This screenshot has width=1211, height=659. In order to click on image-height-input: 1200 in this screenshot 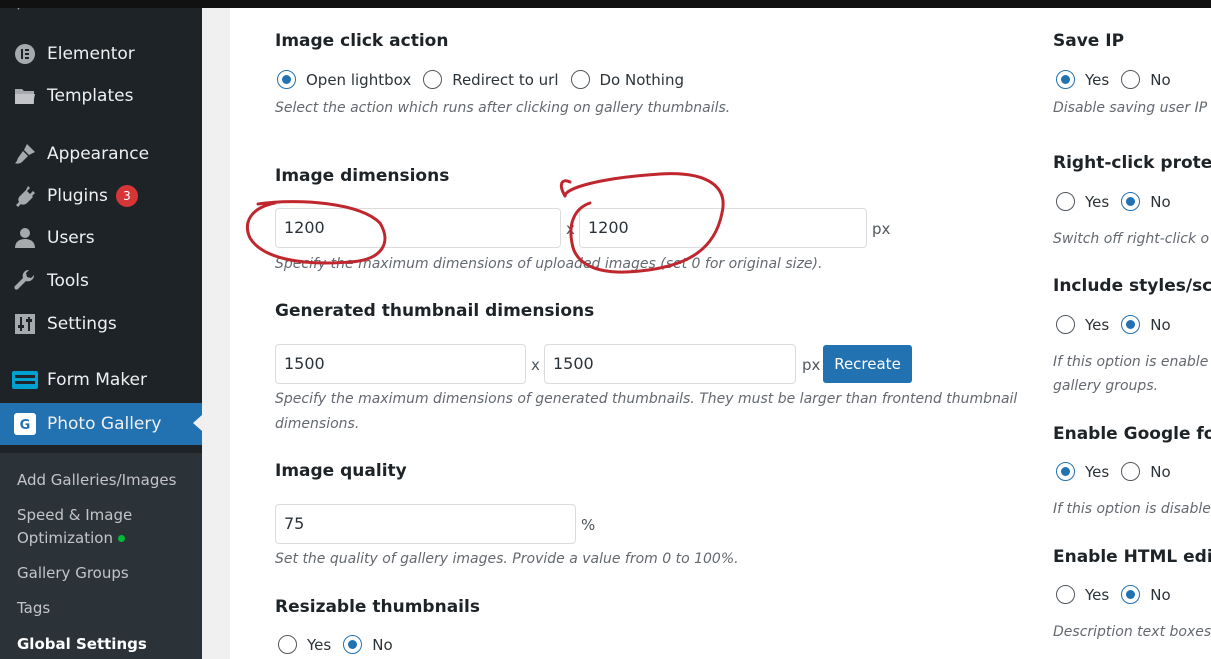, I will do `click(723, 228)`.